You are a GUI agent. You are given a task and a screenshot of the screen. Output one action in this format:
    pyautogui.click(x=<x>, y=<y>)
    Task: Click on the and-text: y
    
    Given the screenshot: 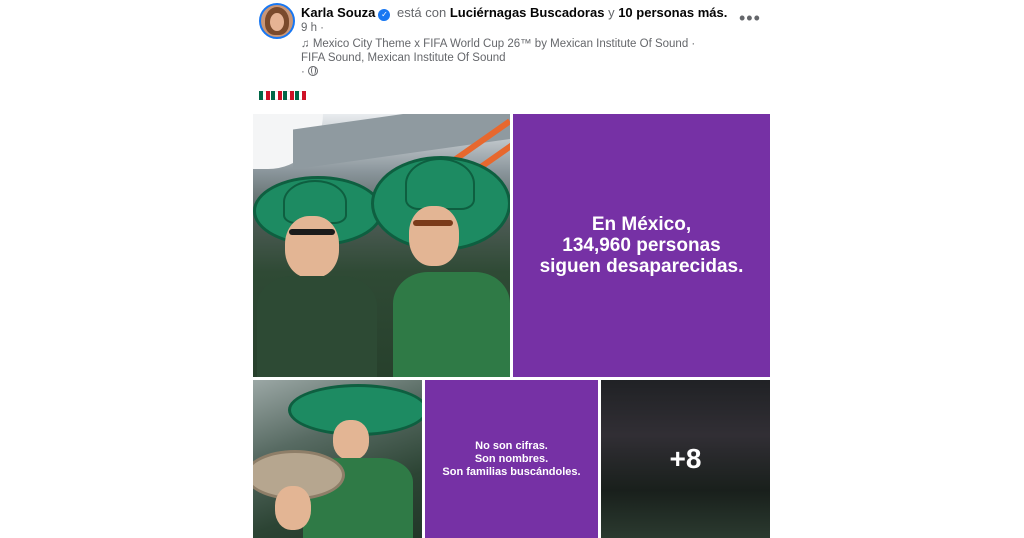 What is the action you would take?
    pyautogui.click(x=611, y=12)
    